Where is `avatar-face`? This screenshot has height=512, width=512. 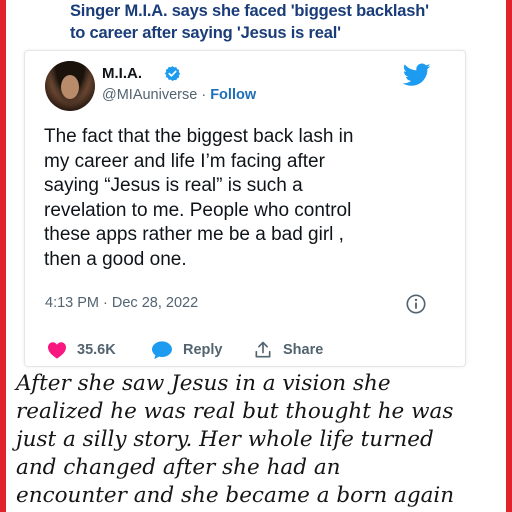
avatar-face is located at coordinates (70, 87).